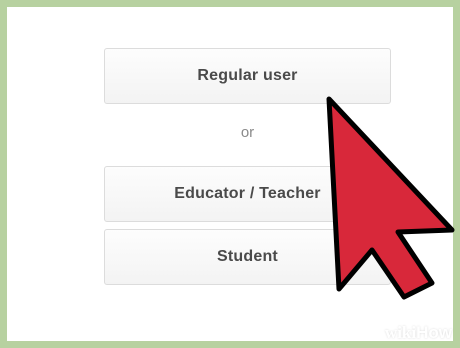 The image size is (460, 348). I want to click on regular-user-button: Regular user, so click(247, 76).